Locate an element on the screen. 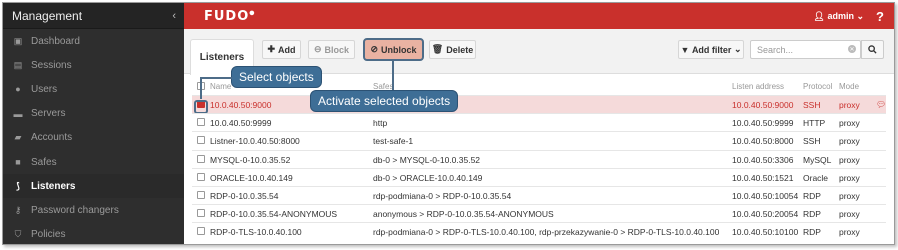 The width and height of the screenshot is (898, 250). callout-select-objects: Select objects is located at coordinates (276, 77).